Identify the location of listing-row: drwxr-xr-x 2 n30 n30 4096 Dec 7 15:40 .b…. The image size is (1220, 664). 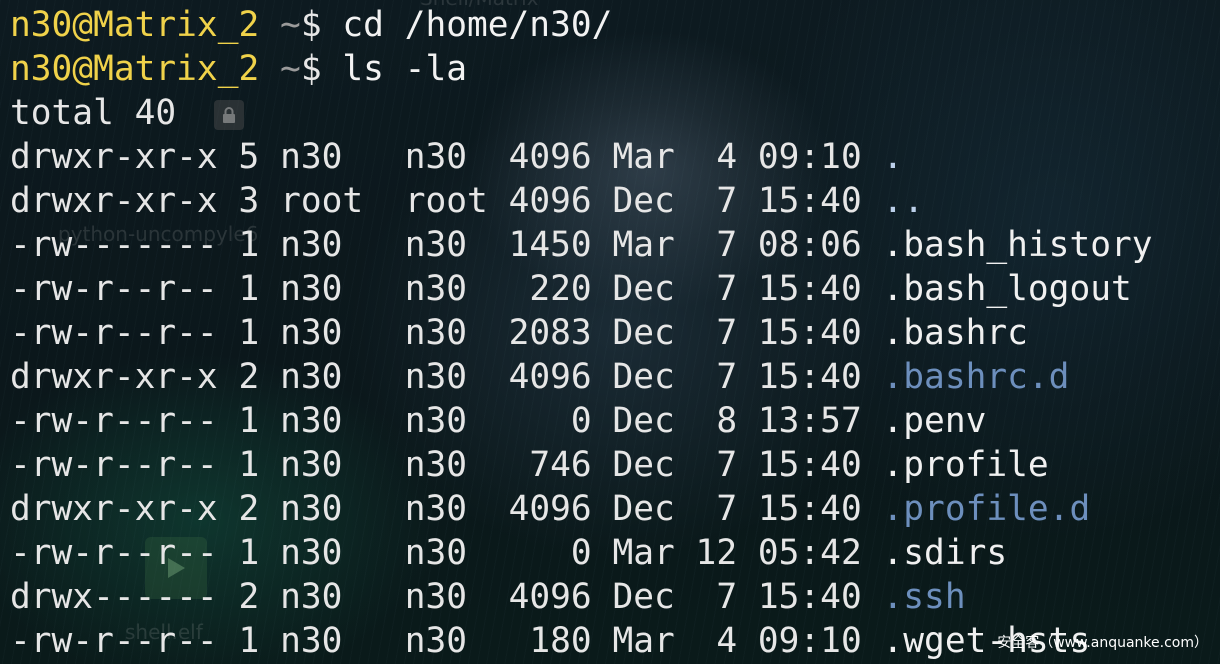
(581, 377).